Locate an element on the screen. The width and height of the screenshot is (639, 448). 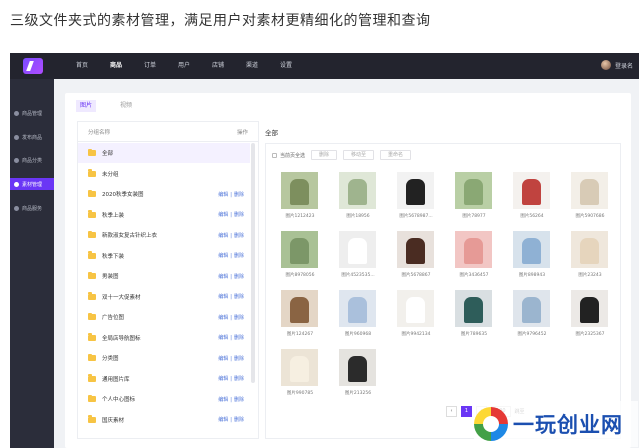
top-bar: 首页 商品 订单 用户 店铺 渠道 设置 登录名 is located at coordinates (324, 66).